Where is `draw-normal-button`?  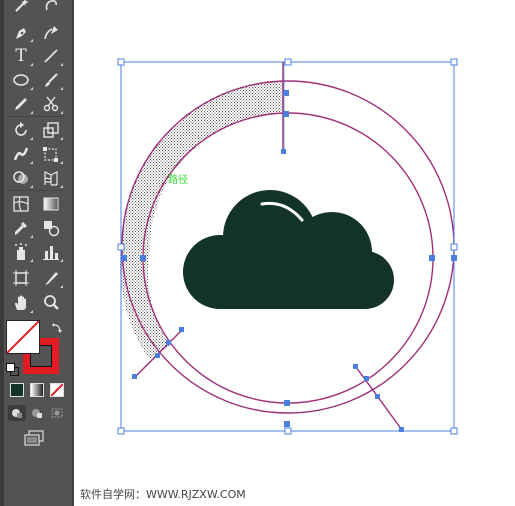 draw-normal-button is located at coordinates (17, 413).